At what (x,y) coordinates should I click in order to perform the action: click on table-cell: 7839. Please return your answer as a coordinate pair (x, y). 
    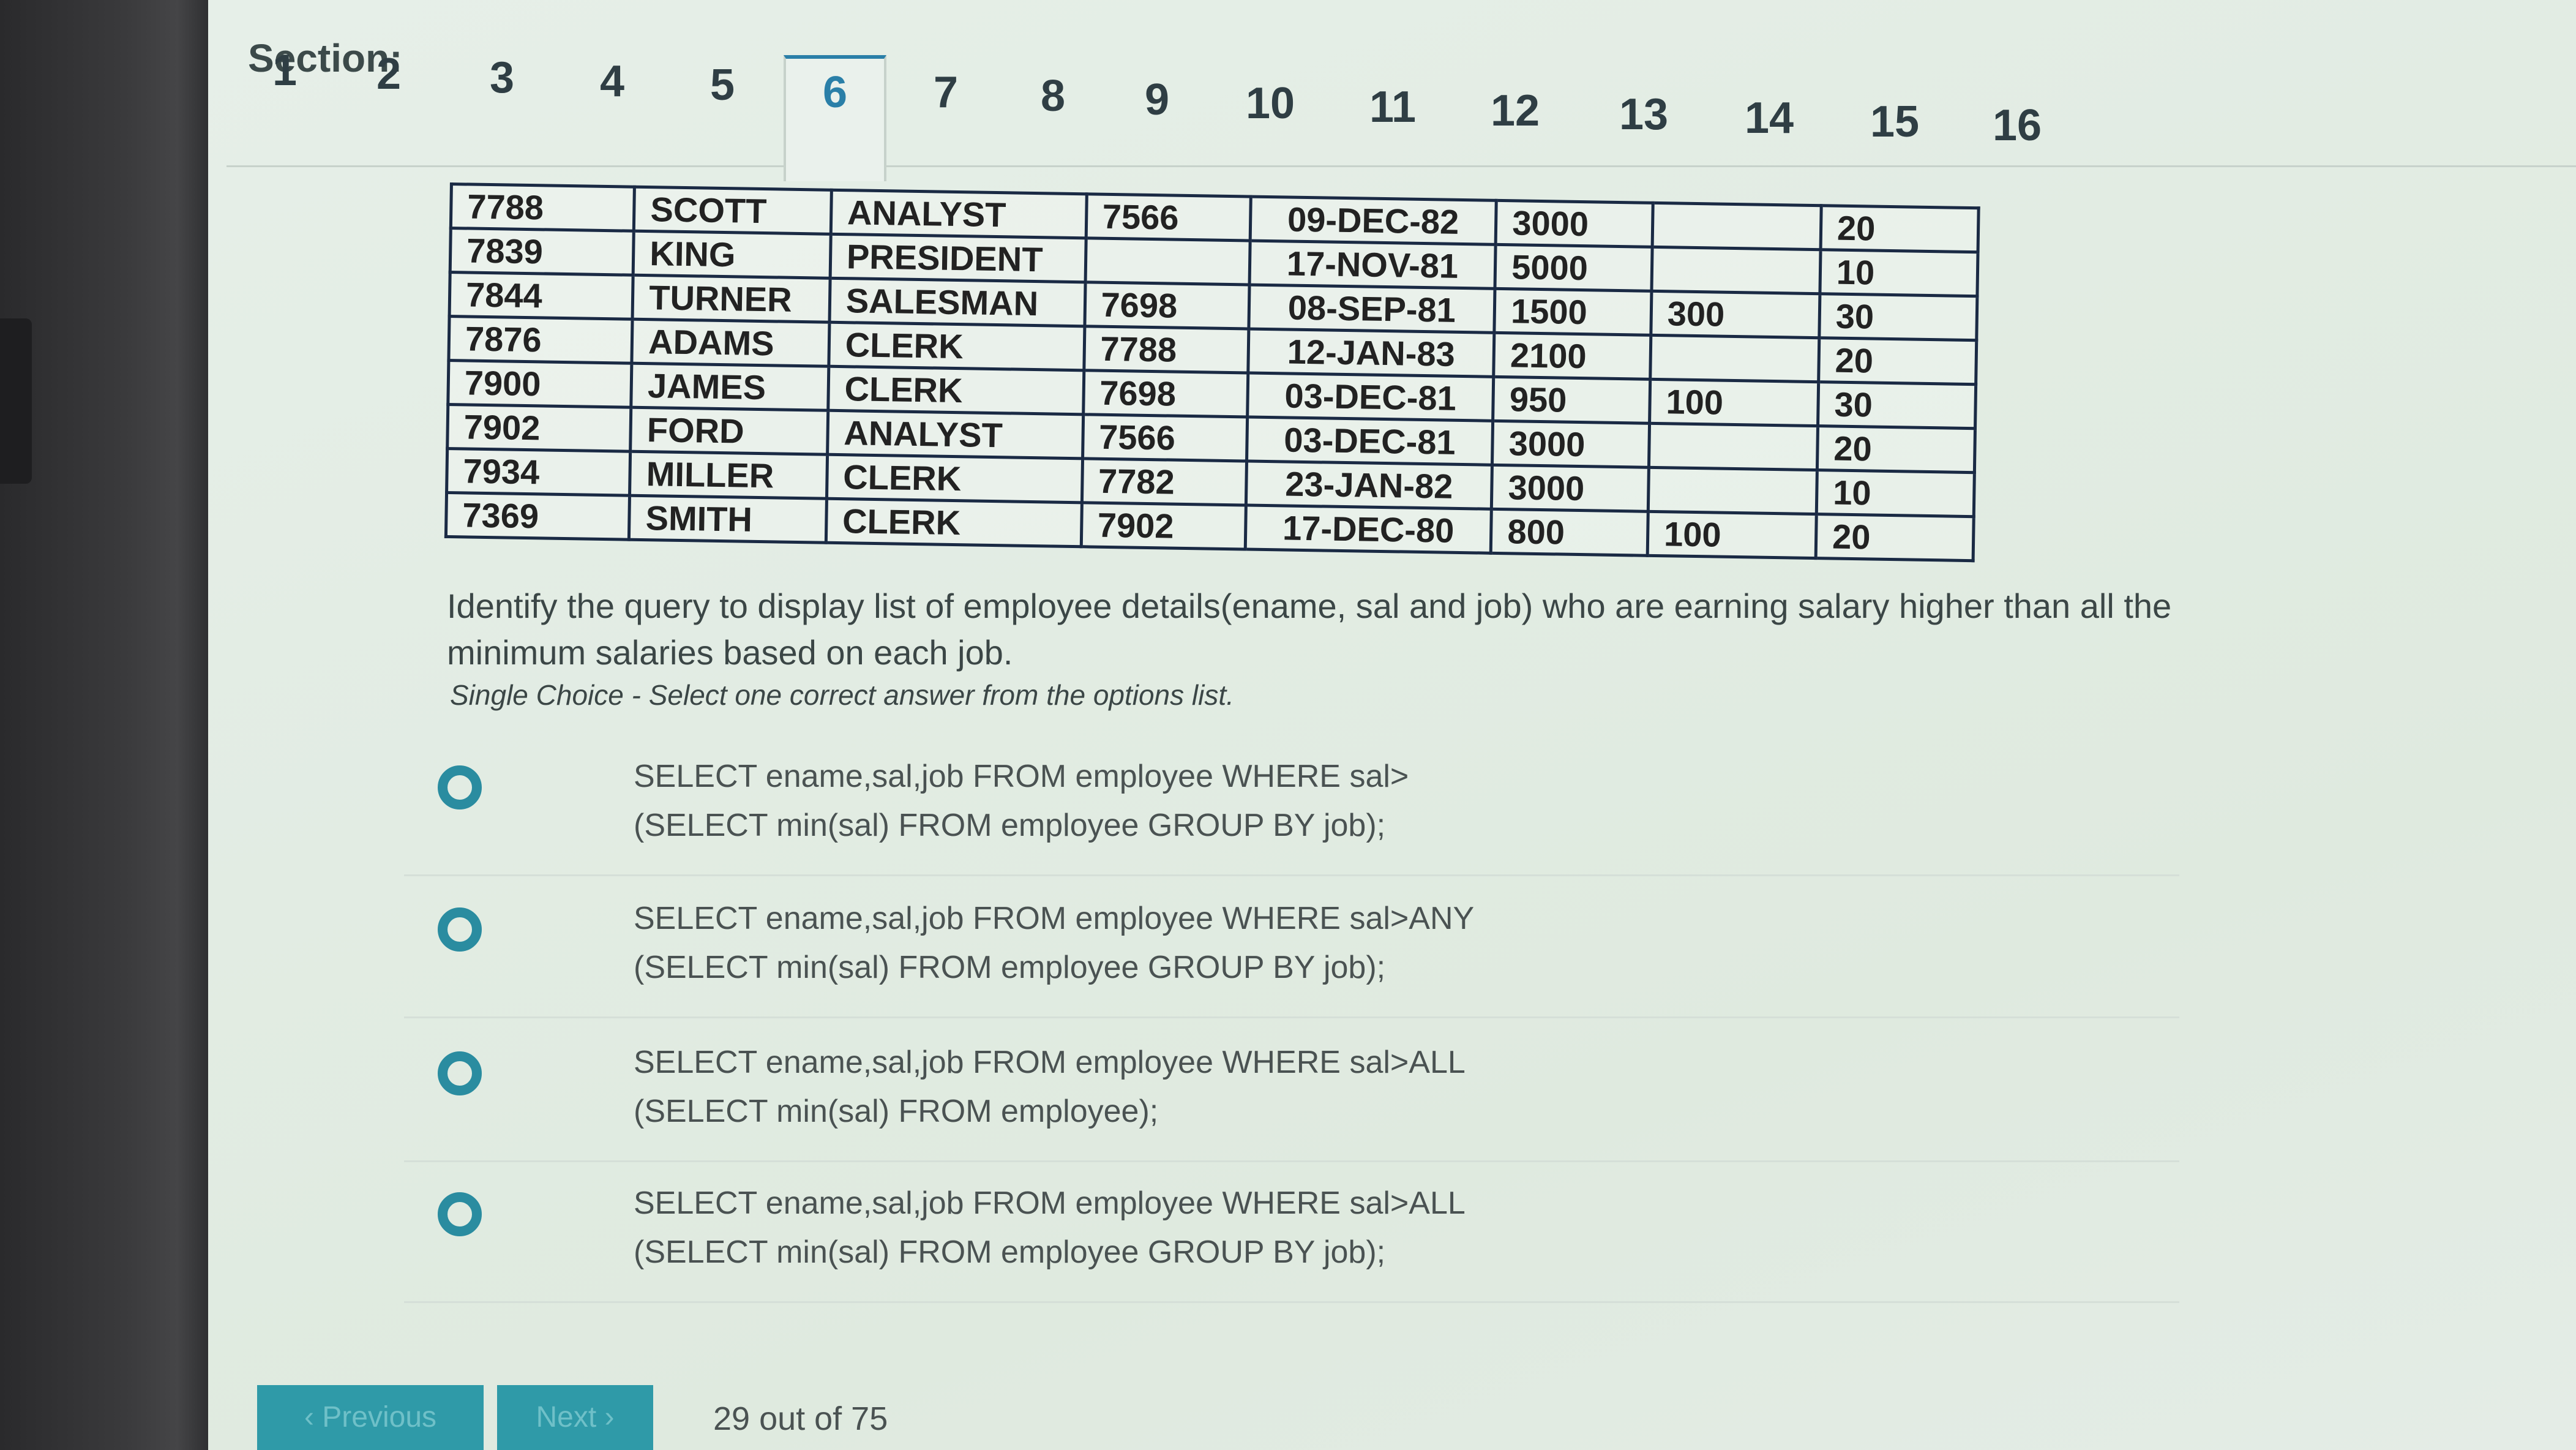
    Looking at the image, I should click on (542, 252).